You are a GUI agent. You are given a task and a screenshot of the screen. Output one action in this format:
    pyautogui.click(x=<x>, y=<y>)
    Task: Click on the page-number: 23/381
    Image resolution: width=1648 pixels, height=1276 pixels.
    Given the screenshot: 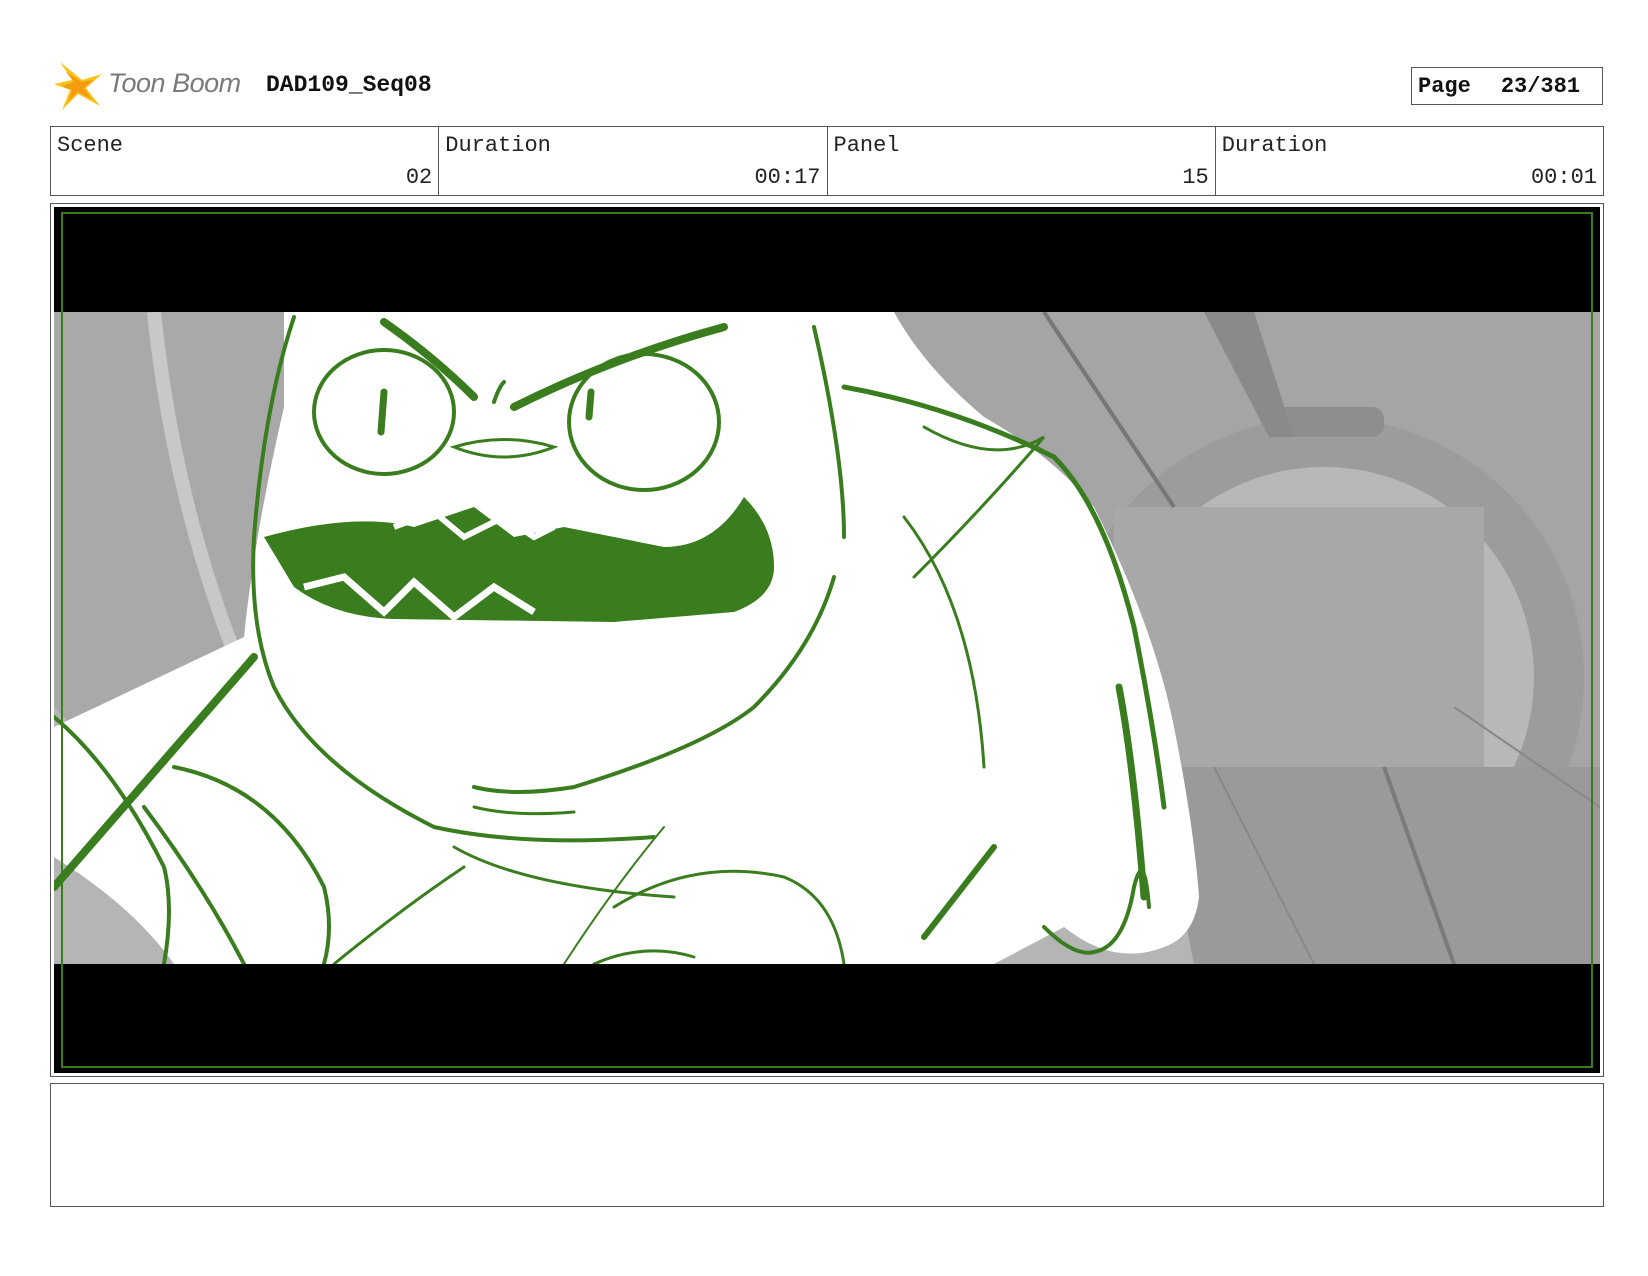 What is the action you would take?
    pyautogui.click(x=1540, y=86)
    